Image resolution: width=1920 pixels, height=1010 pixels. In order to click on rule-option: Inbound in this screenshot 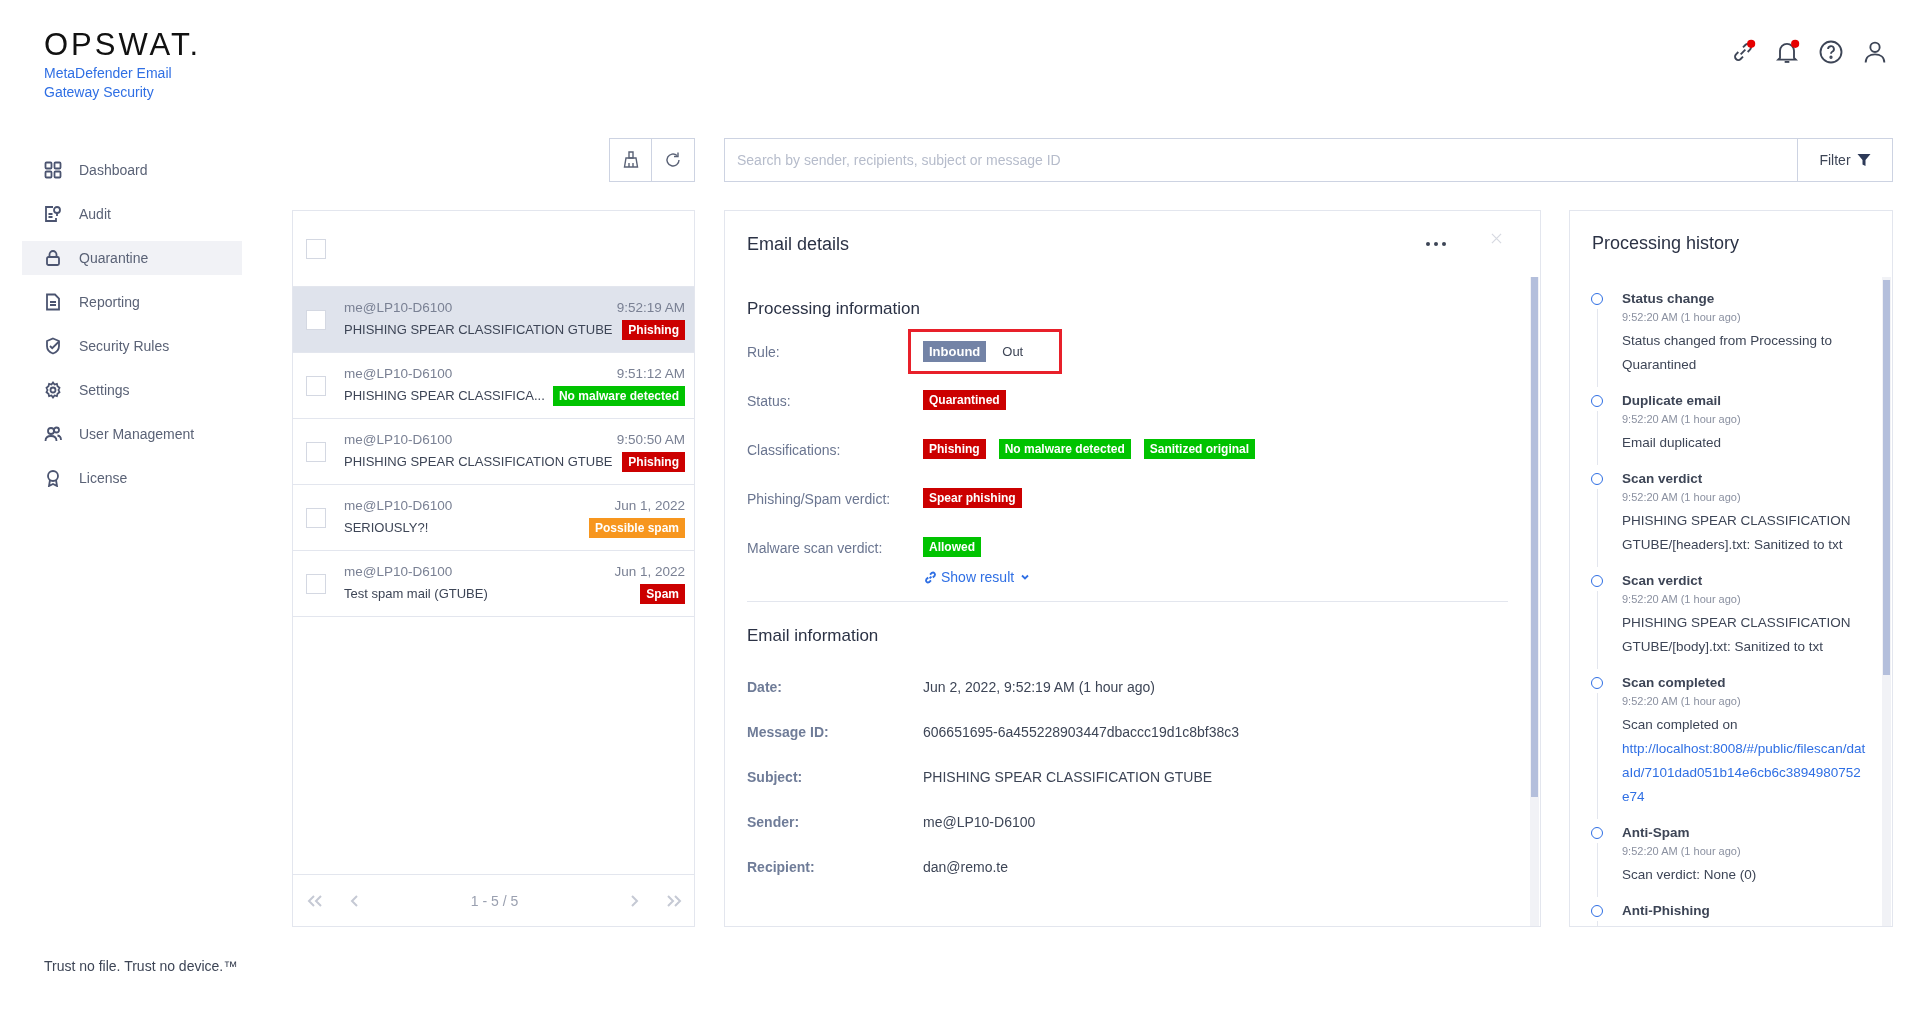, I will do `click(955, 351)`.